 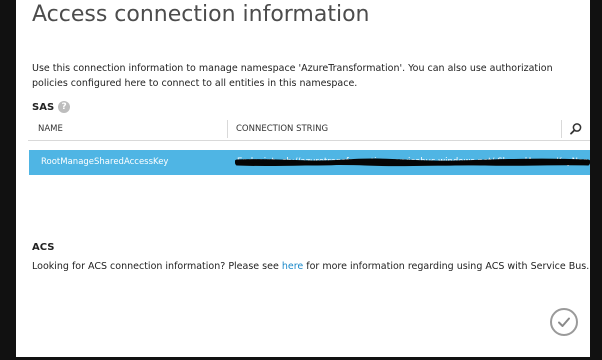 I want to click on checkmark-icon, so click(x=564, y=322).